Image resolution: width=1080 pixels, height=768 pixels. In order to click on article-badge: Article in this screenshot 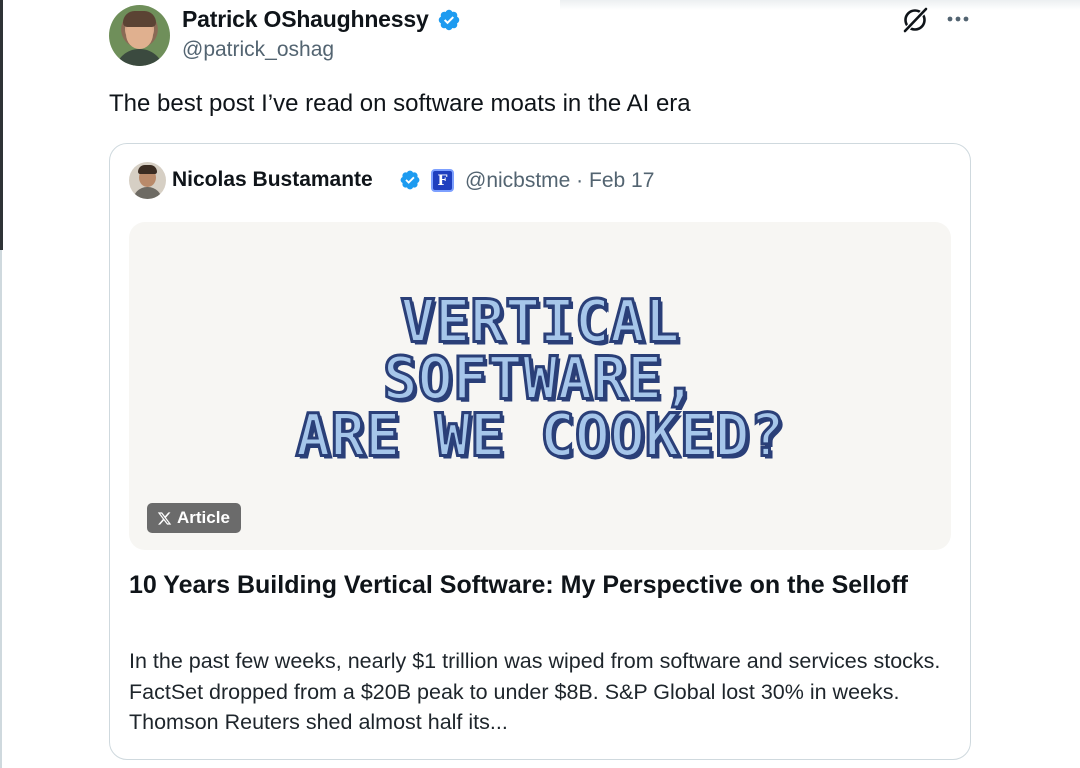, I will do `click(194, 518)`.